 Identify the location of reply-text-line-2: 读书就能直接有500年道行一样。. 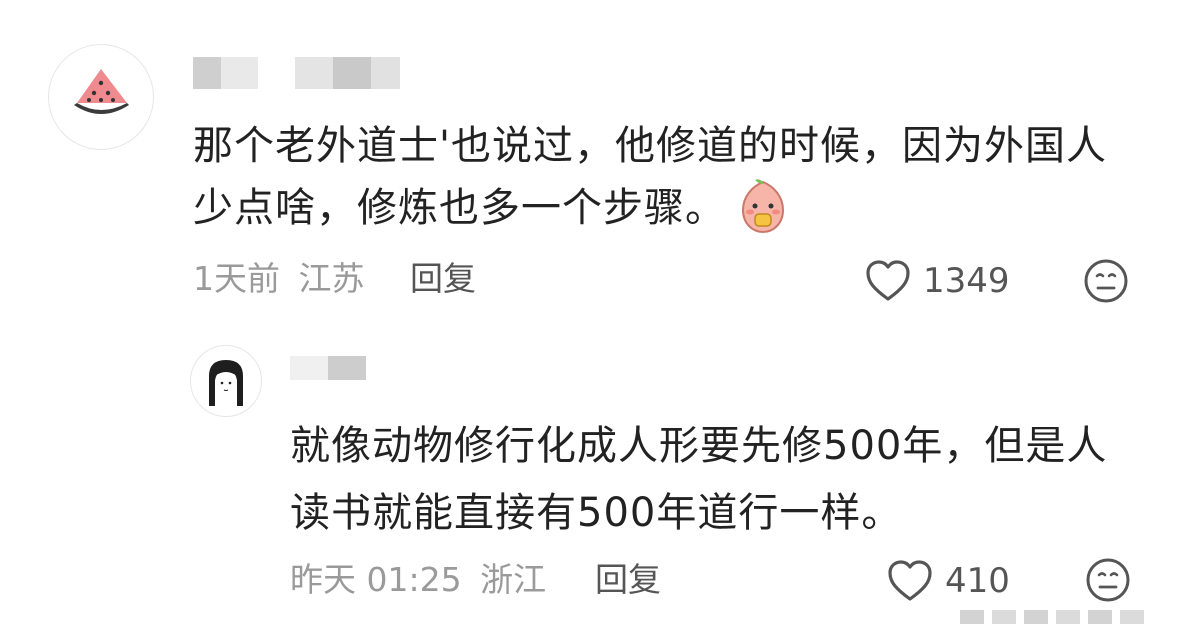
(596, 513).